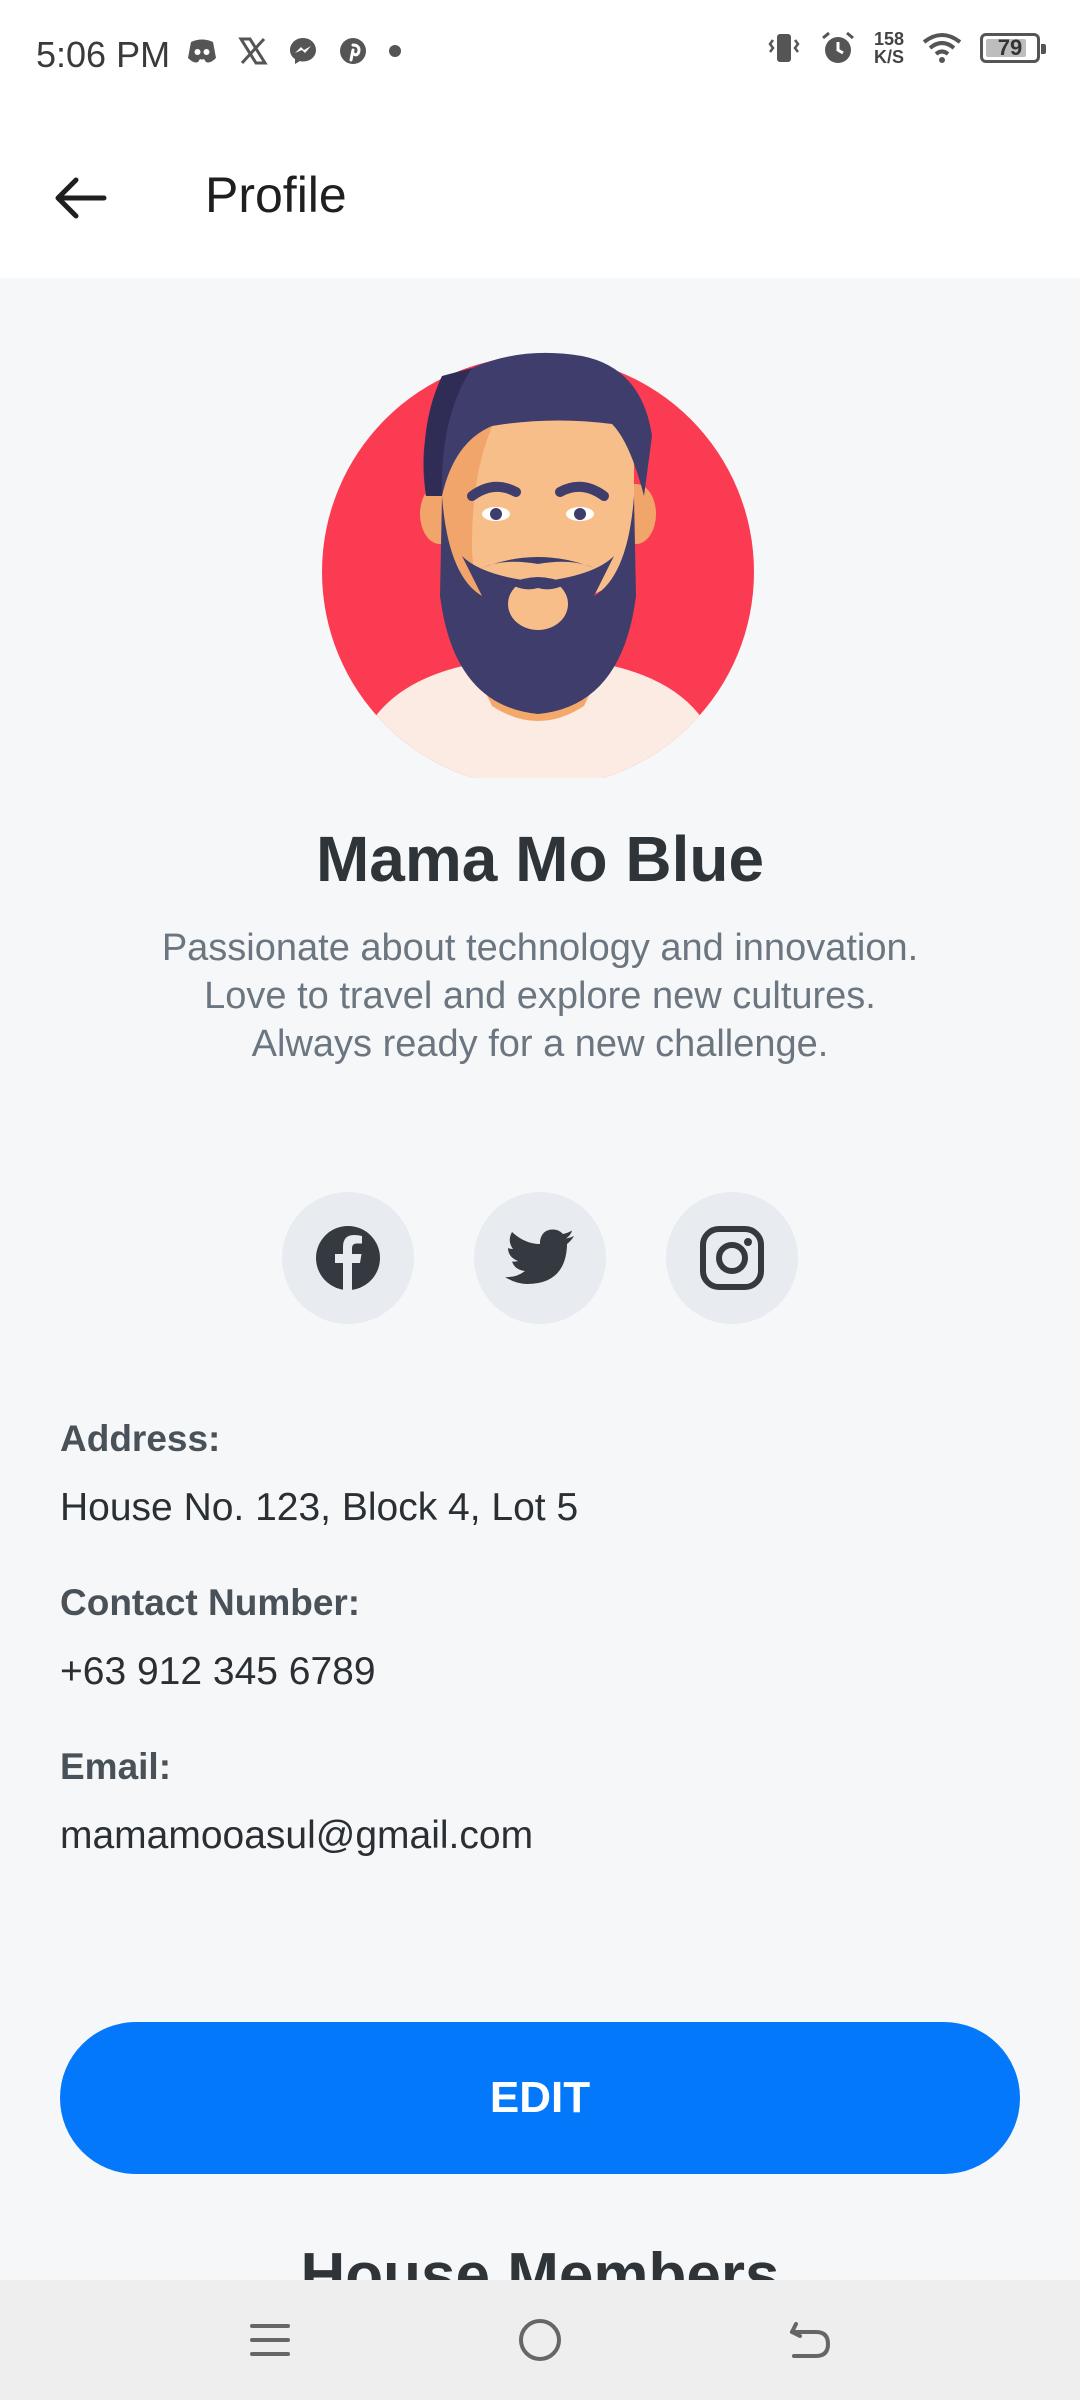 This screenshot has height=2400, width=1080. I want to click on app-bar: Profile, so click(540, 193).